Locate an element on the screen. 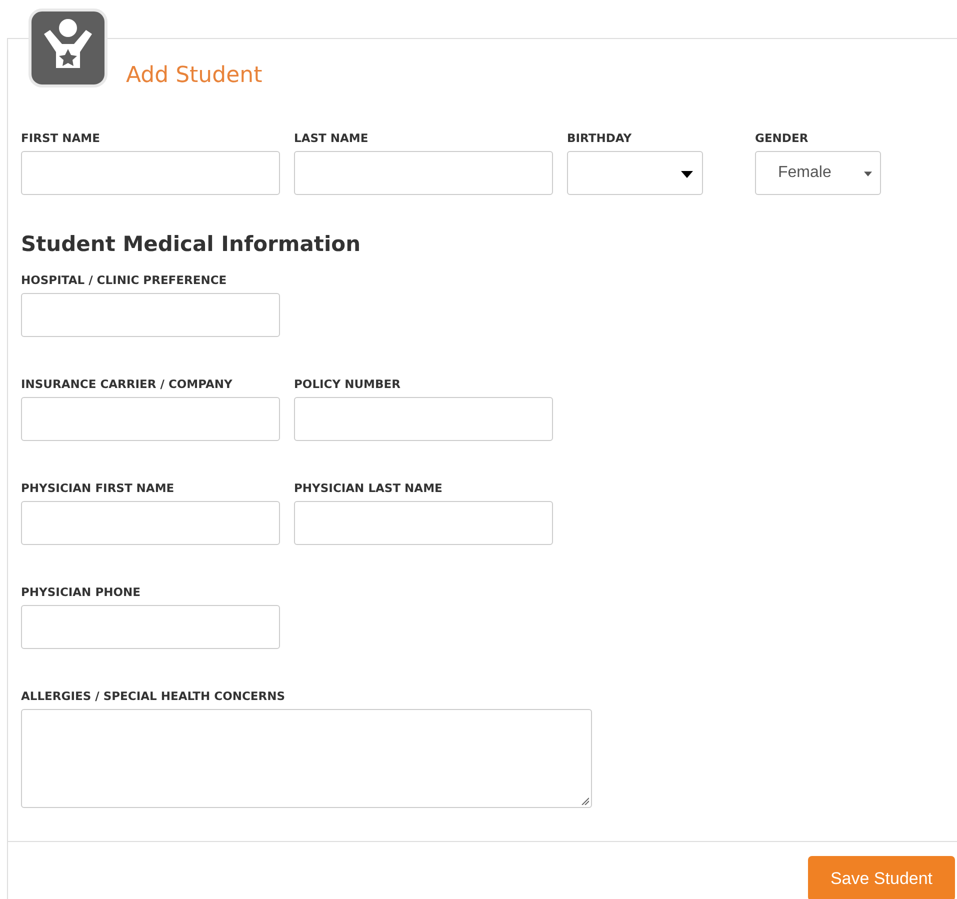 This screenshot has height=899, width=957. field-label: BIRTHDAY is located at coordinates (600, 138).